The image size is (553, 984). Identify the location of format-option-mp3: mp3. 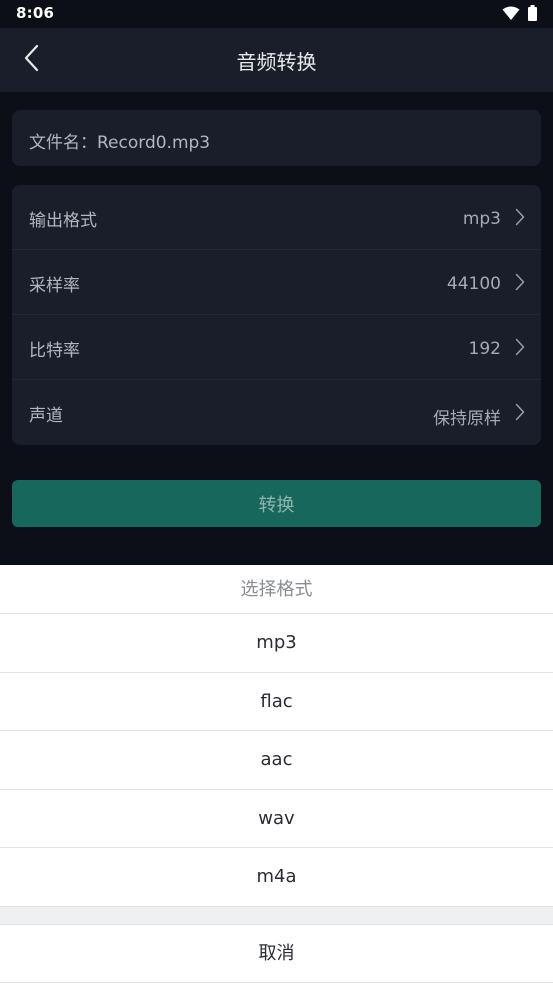
(276, 643).